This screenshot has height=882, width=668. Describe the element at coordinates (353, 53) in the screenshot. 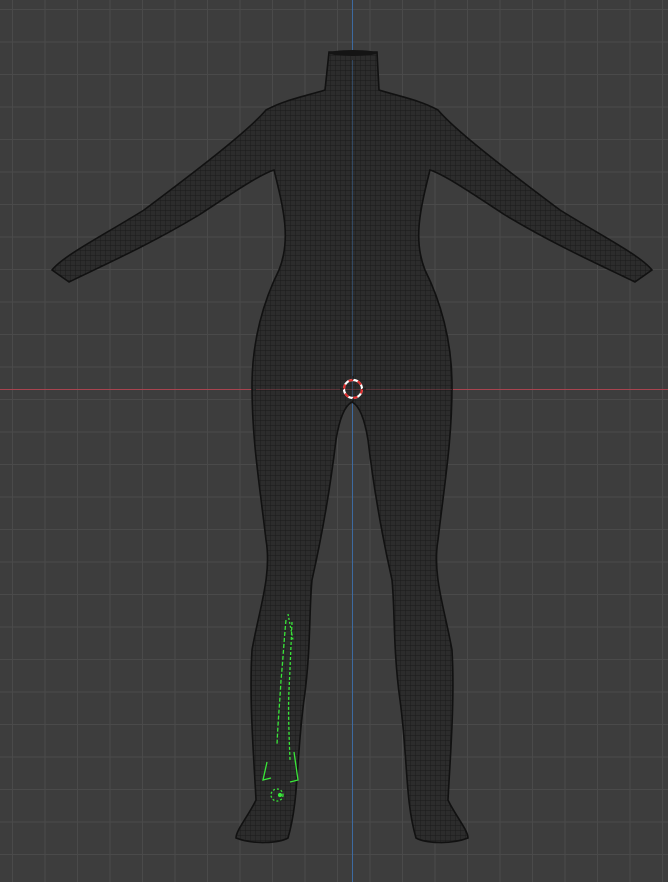

I see `neck-opening` at that location.